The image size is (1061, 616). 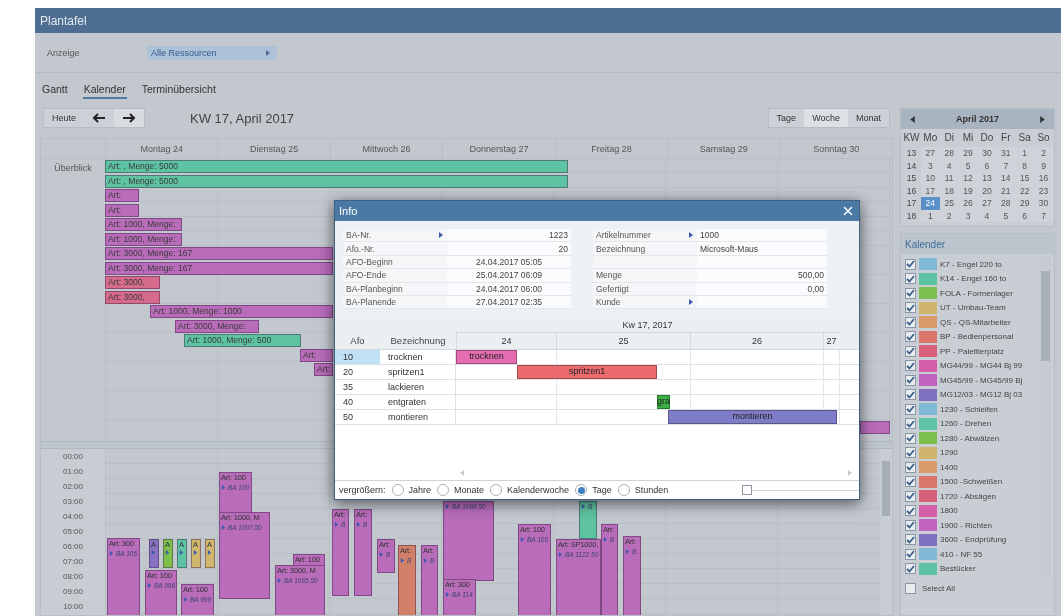 What do you see at coordinates (357, 402) in the screenshot?
I see `afo-cell: 40` at bounding box center [357, 402].